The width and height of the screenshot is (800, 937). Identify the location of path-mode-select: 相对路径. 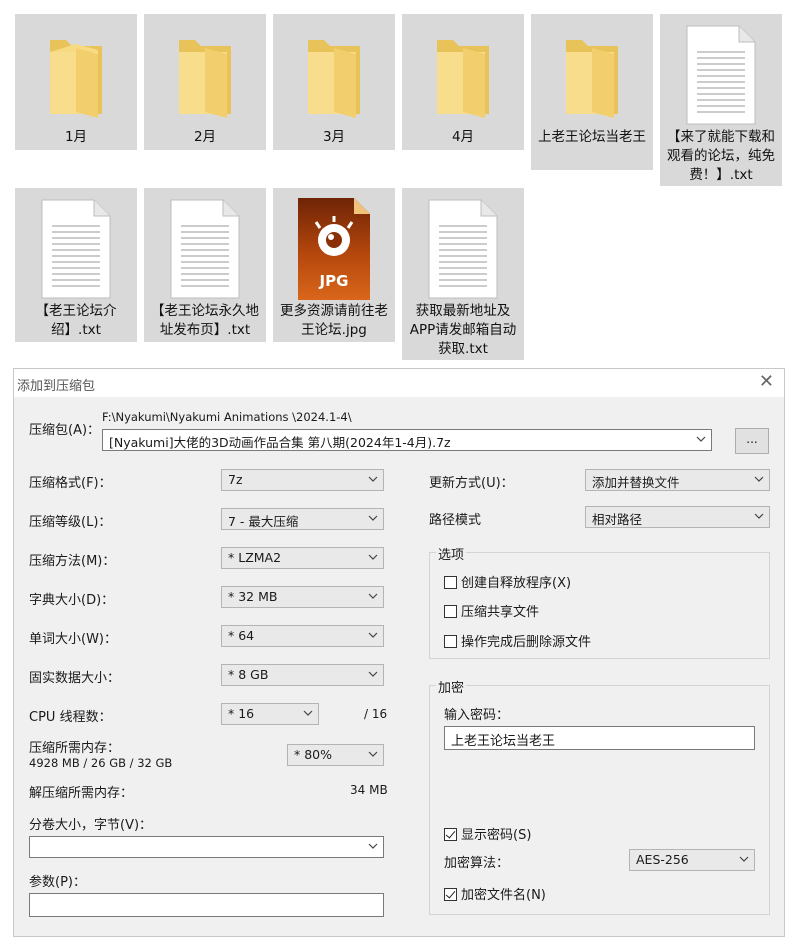
(677, 517).